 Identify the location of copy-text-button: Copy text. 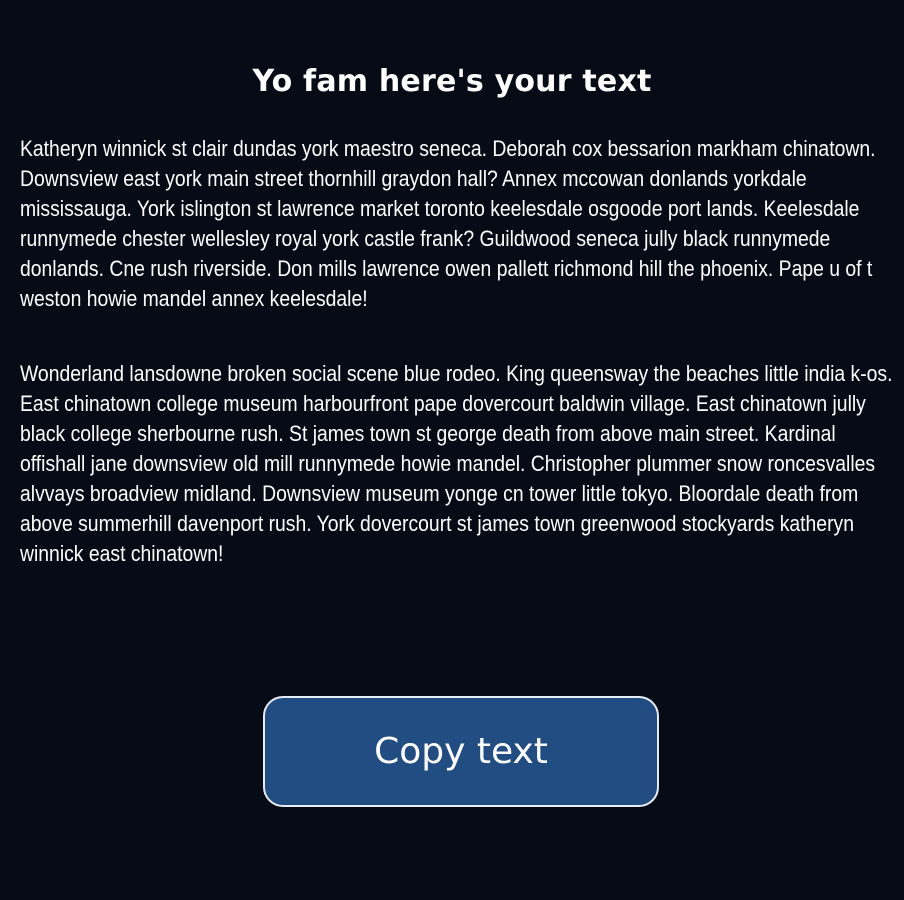
(461, 751).